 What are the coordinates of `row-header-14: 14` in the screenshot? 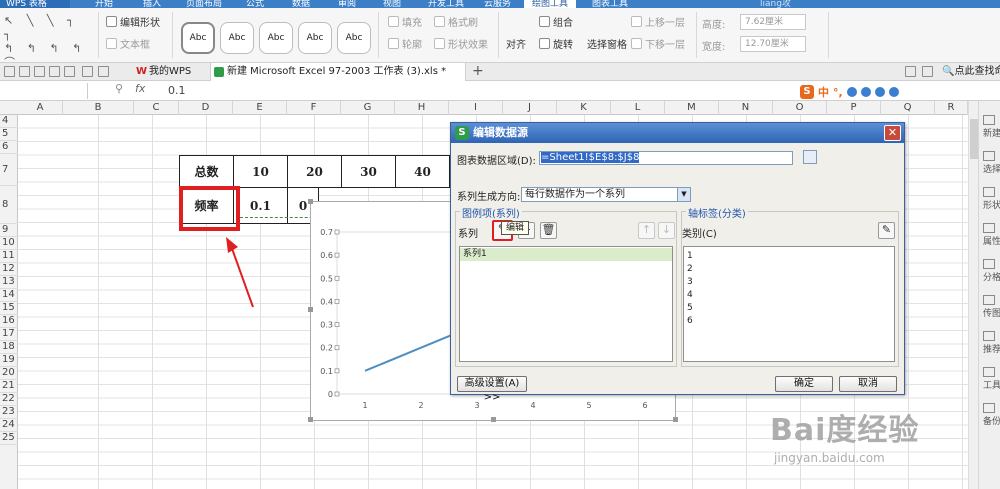 It's located at (9, 295).